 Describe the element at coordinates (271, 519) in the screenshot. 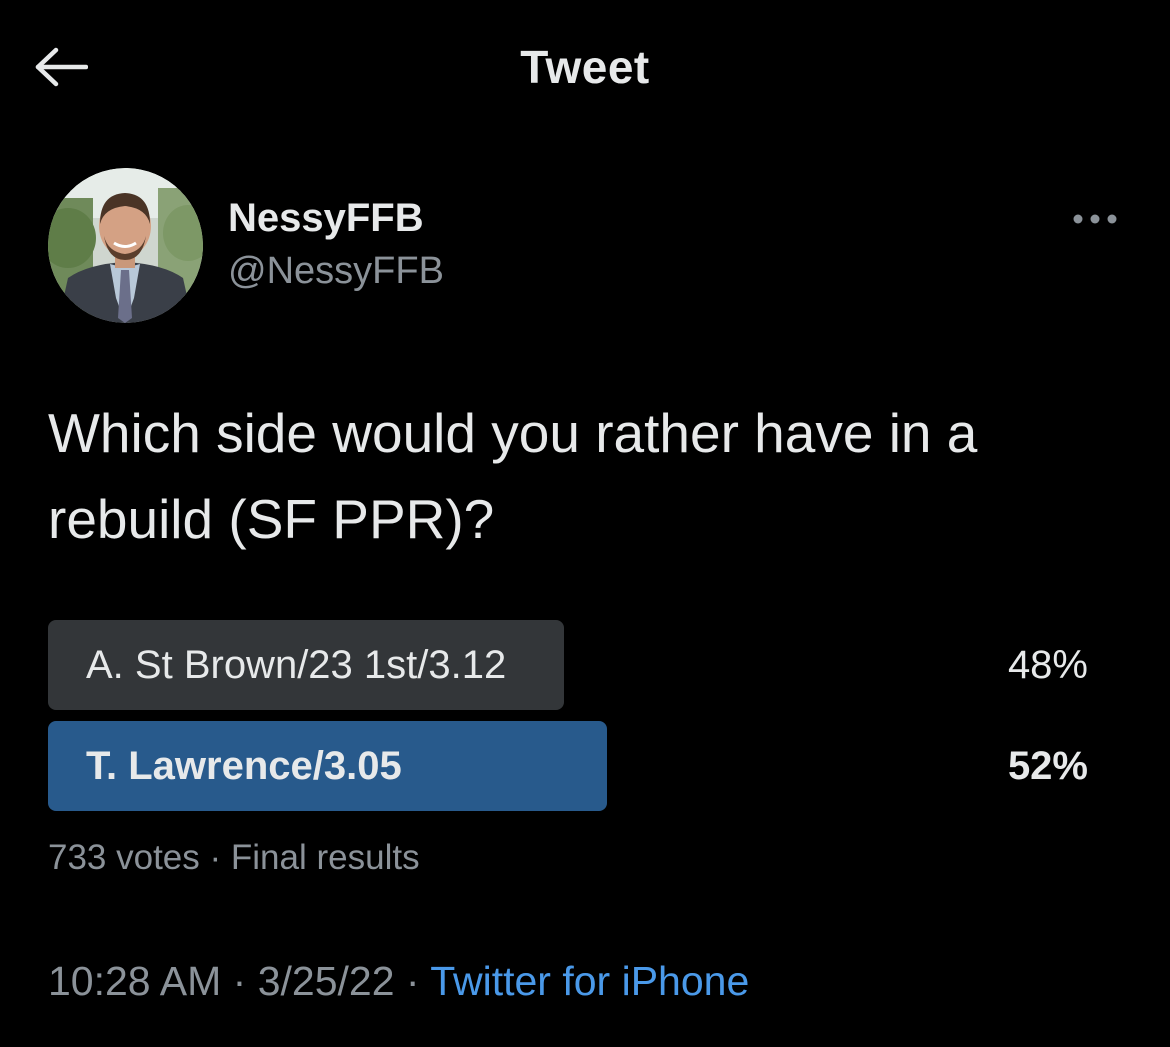

I see `tweet-text-line-2: rebuild (SF PPR)?` at that location.